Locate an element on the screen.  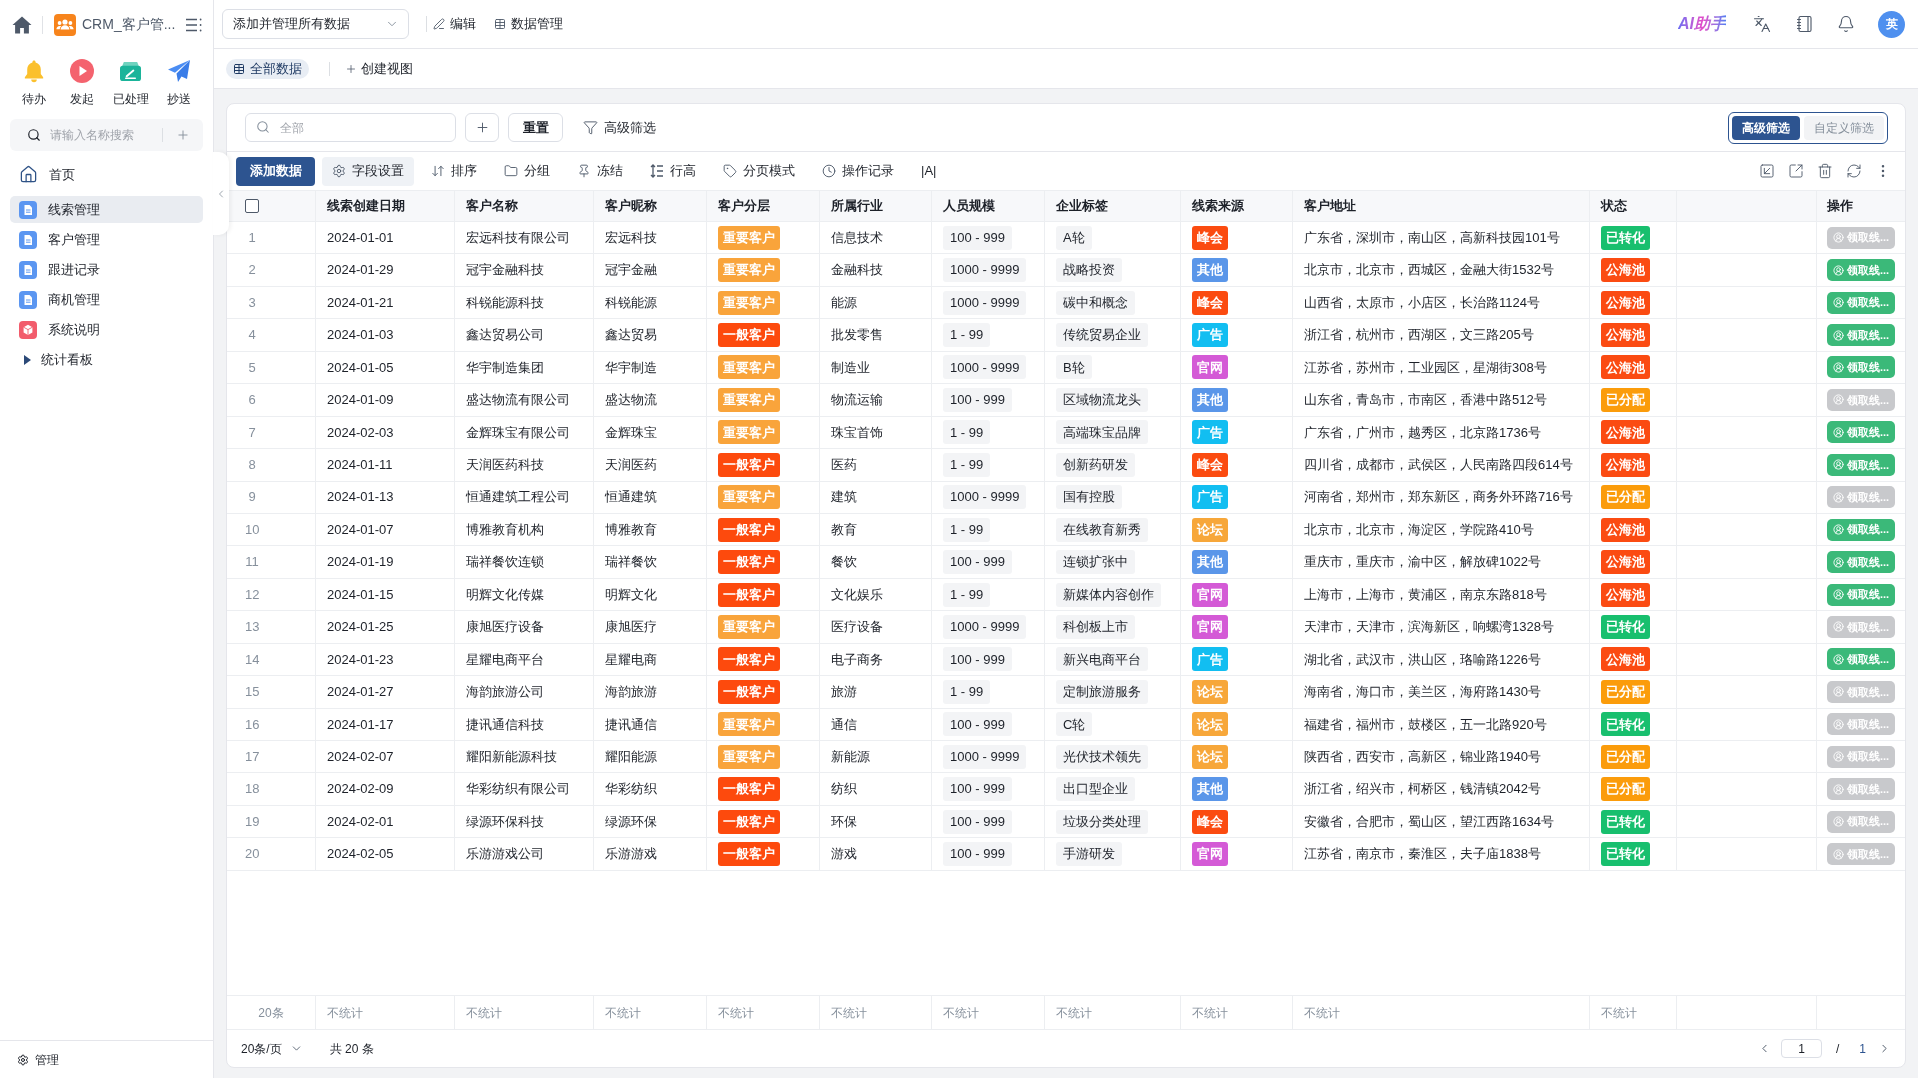
column-header: 状态 is located at coordinates (1614, 206).